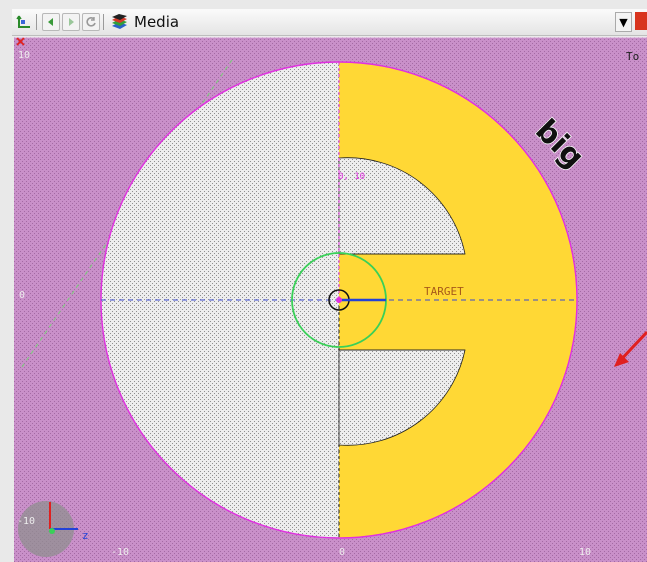 The width and height of the screenshot is (647, 562). What do you see at coordinates (329, 22) in the screenshot?
I see `toolbar: Media ▼` at bounding box center [329, 22].